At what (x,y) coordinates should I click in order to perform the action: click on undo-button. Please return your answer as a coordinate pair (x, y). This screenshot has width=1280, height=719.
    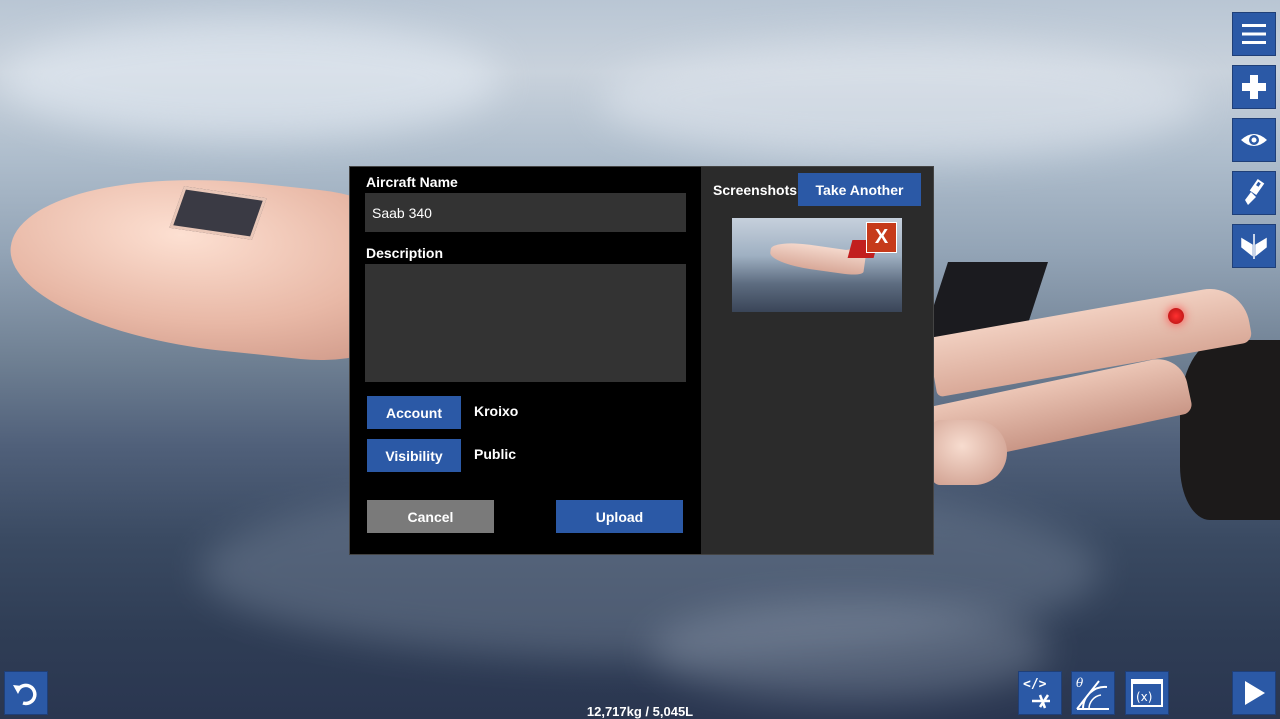
    Looking at the image, I should click on (26, 693).